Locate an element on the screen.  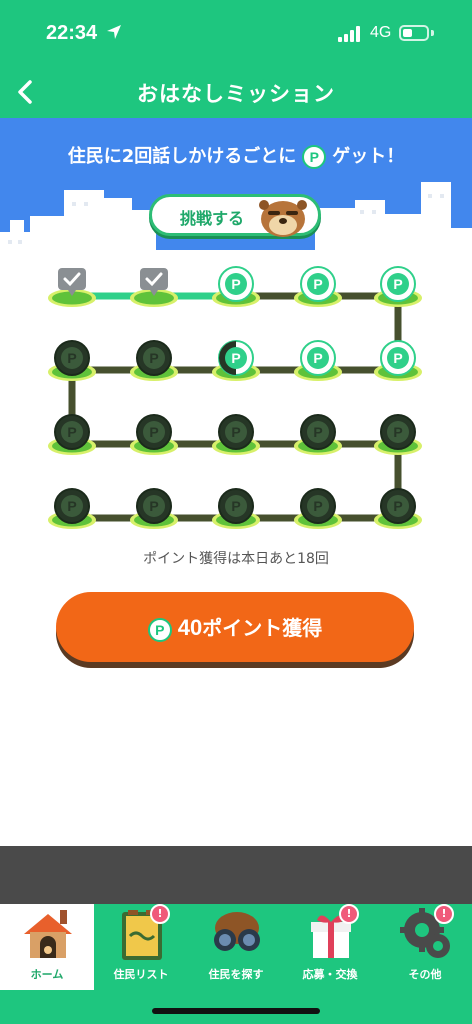
mission-banner: 住民に2回話しかけるごとに P ゲット！ is located at coordinates (236, 155).